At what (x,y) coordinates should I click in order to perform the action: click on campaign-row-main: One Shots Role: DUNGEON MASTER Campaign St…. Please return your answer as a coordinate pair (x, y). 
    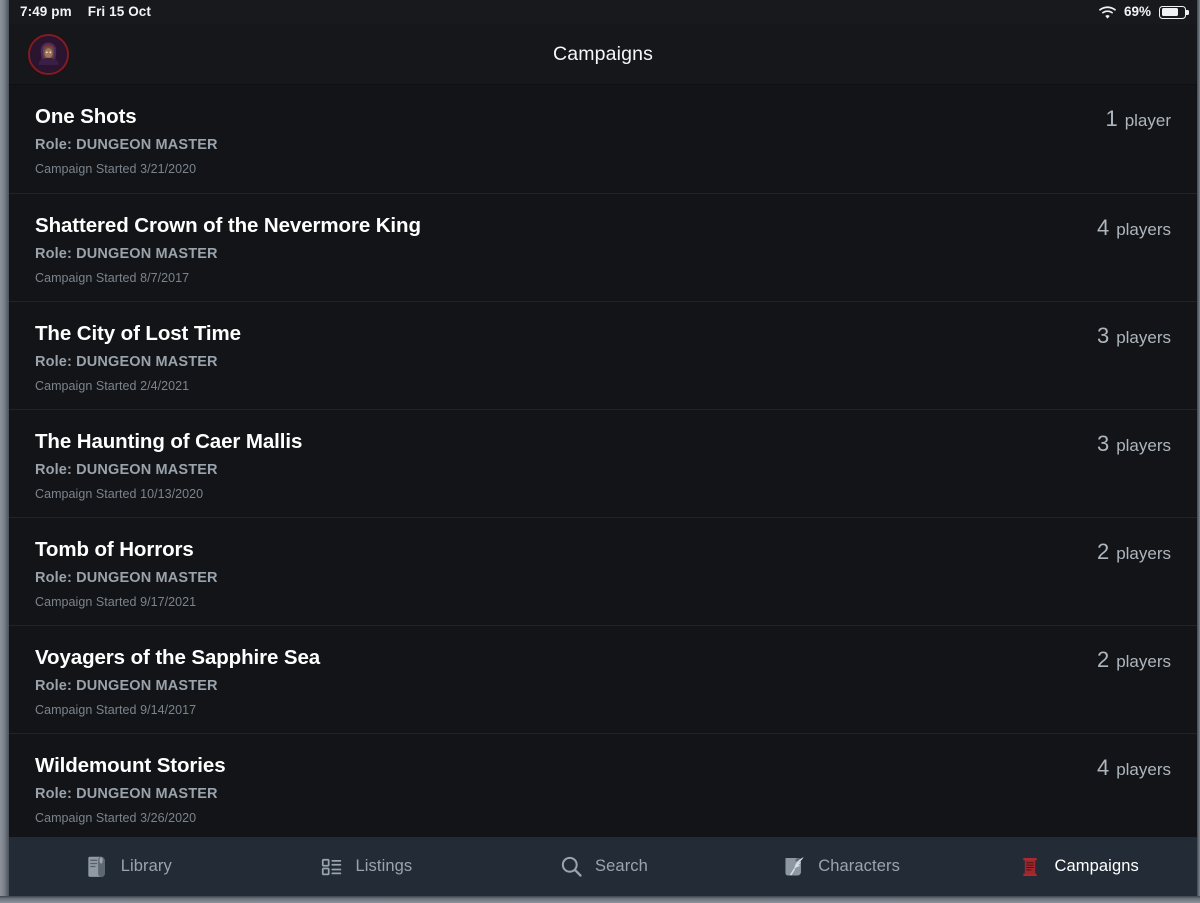
    Looking at the image, I should click on (570, 140).